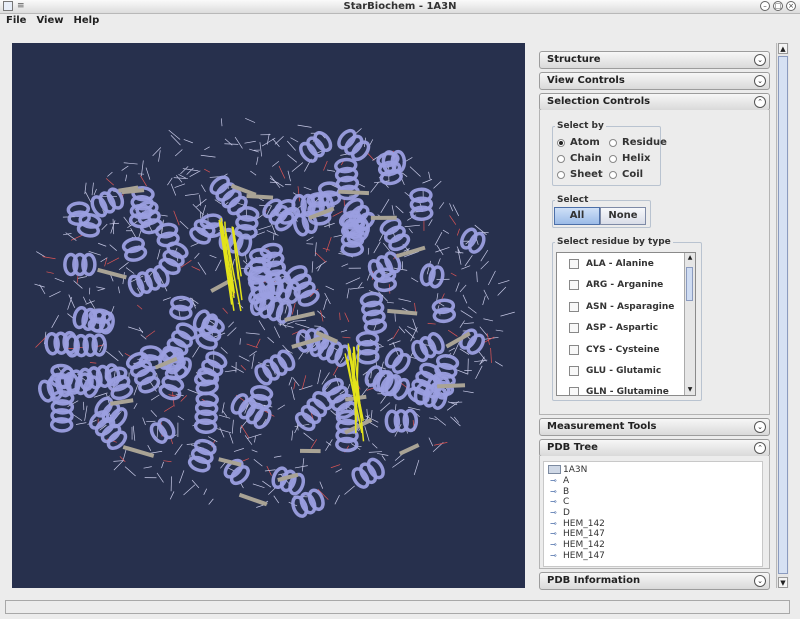 The image size is (800, 619). Describe the element at coordinates (580, 174) in the screenshot. I see `radio-sheet: Sheet` at that location.